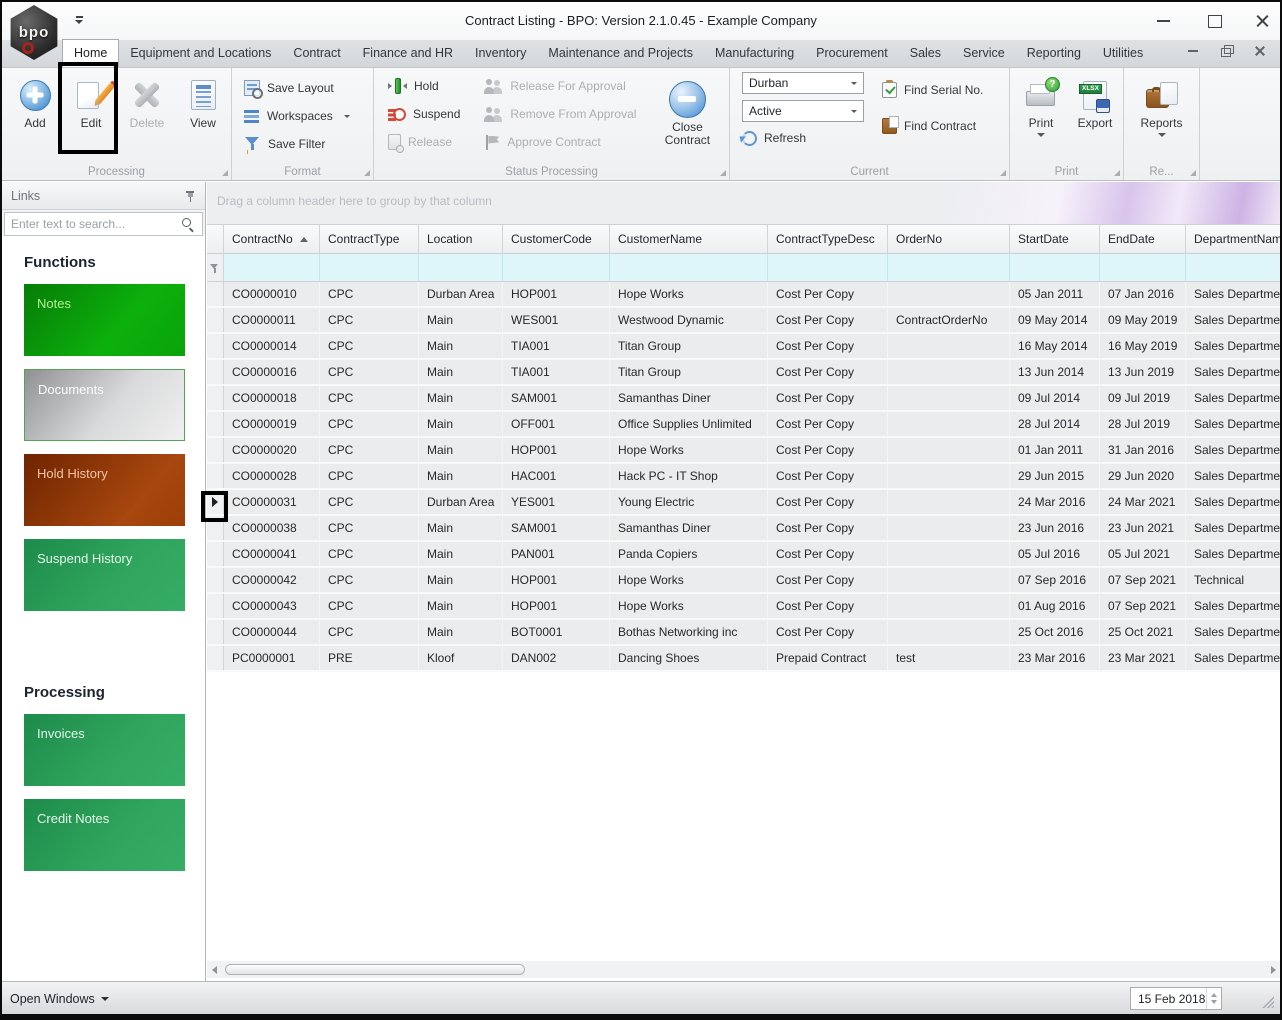  I want to click on grid-cell-enddate: 05 Jul 2021, so click(1143, 554).